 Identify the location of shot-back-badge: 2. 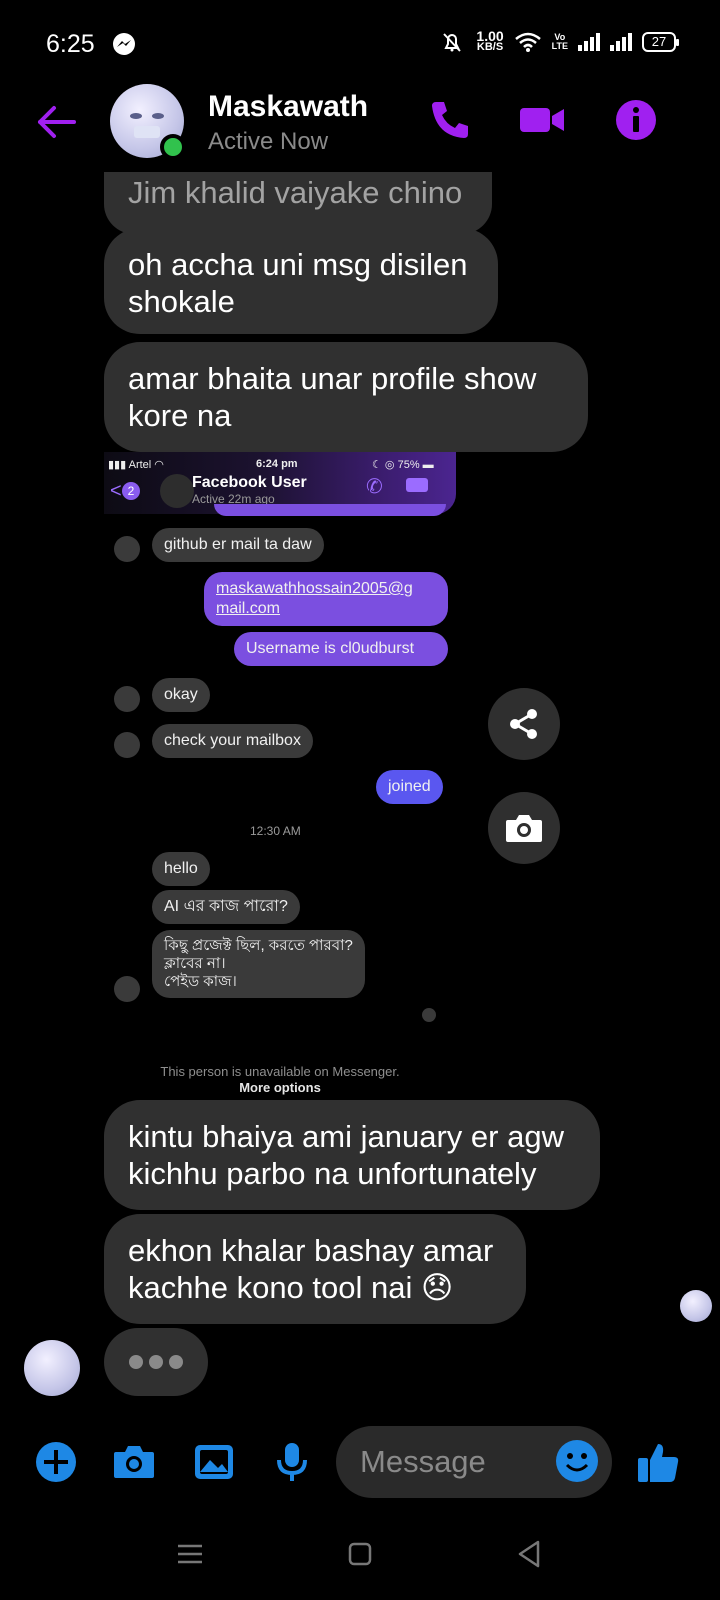
(131, 491).